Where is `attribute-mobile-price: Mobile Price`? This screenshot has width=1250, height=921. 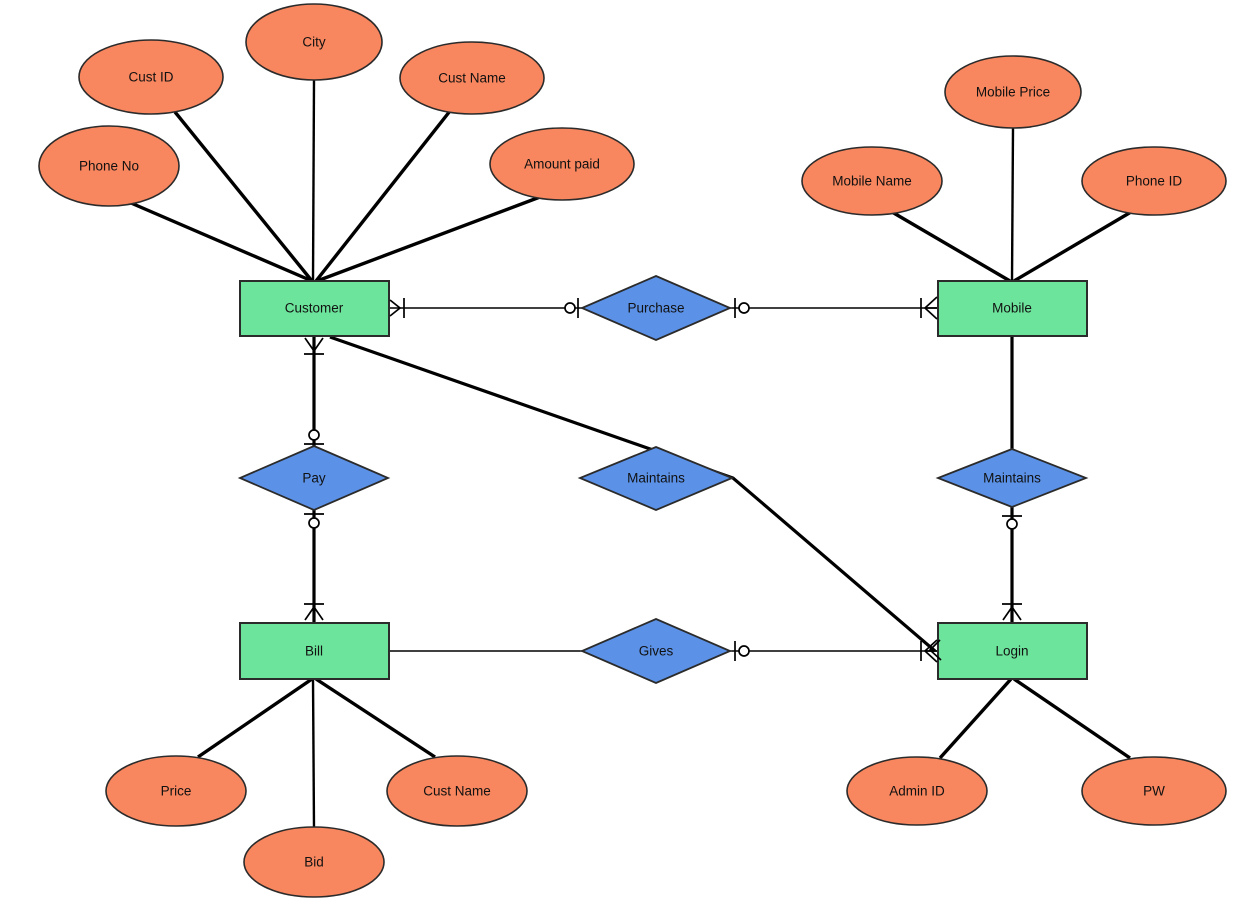 attribute-mobile-price: Mobile Price is located at coordinates (1013, 92).